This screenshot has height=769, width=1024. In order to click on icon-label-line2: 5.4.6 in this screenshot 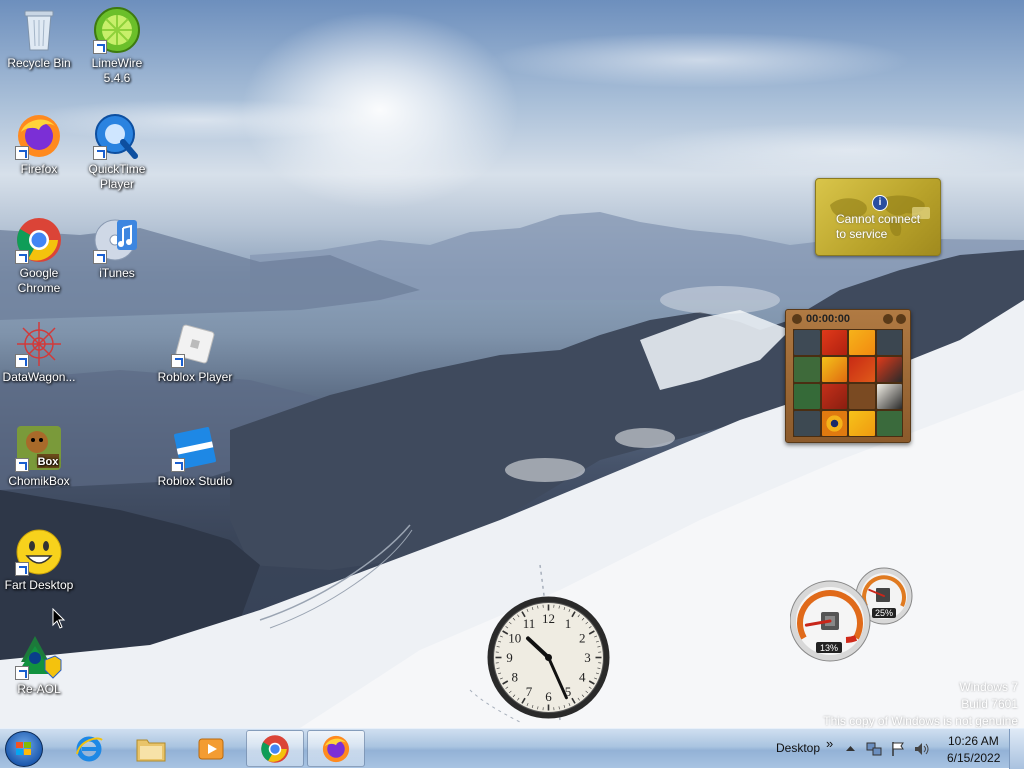, I will do `click(117, 78)`.